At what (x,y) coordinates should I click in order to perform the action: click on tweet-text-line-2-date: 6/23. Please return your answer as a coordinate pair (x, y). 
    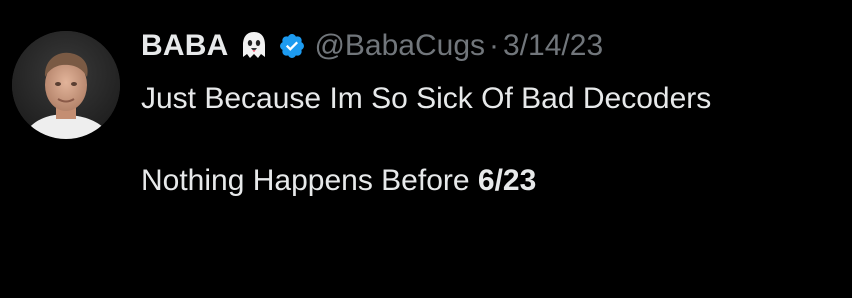
    Looking at the image, I should click on (507, 180).